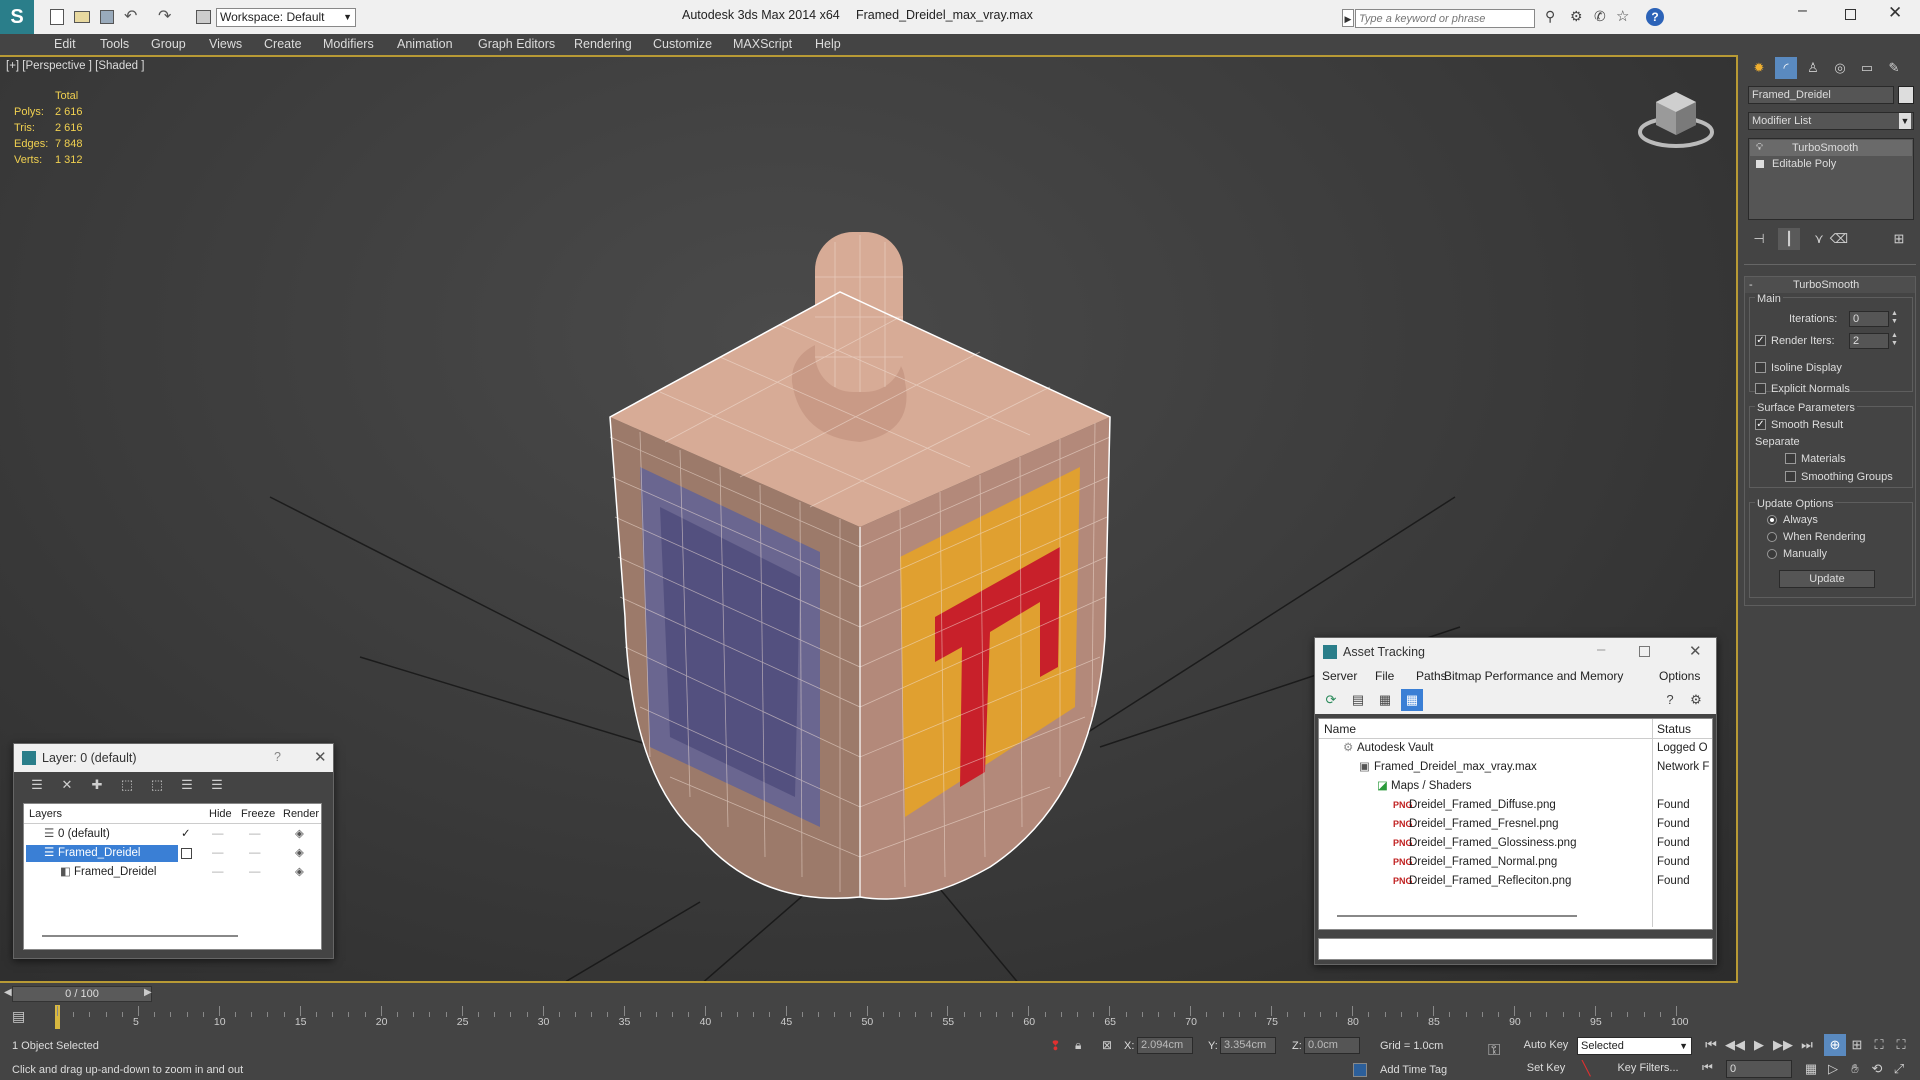 The height and width of the screenshot is (1080, 1920). I want to click on go-to-end-icon: ⏭︎, so click(1807, 1045).